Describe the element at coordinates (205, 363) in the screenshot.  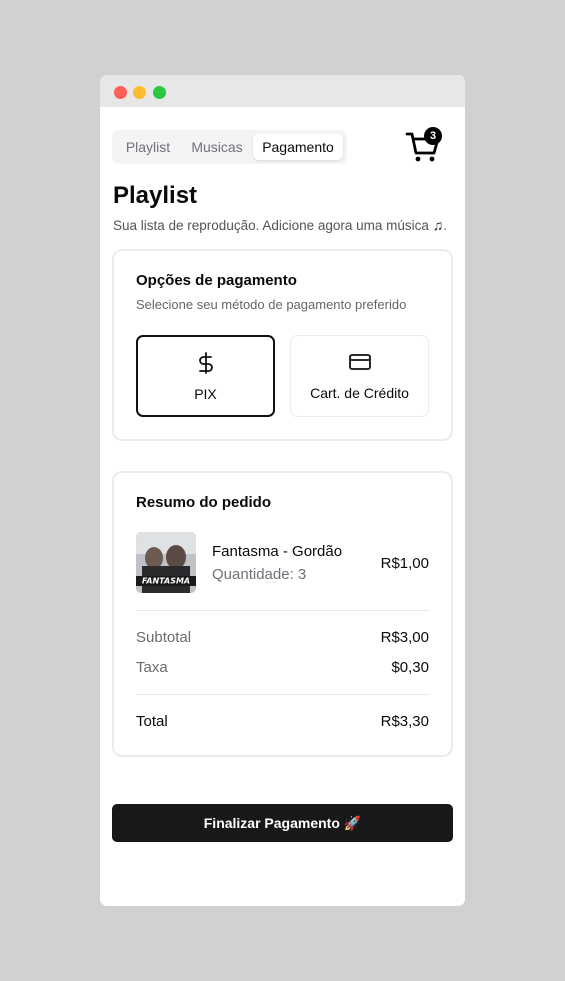
I see `dollar-icon` at that location.